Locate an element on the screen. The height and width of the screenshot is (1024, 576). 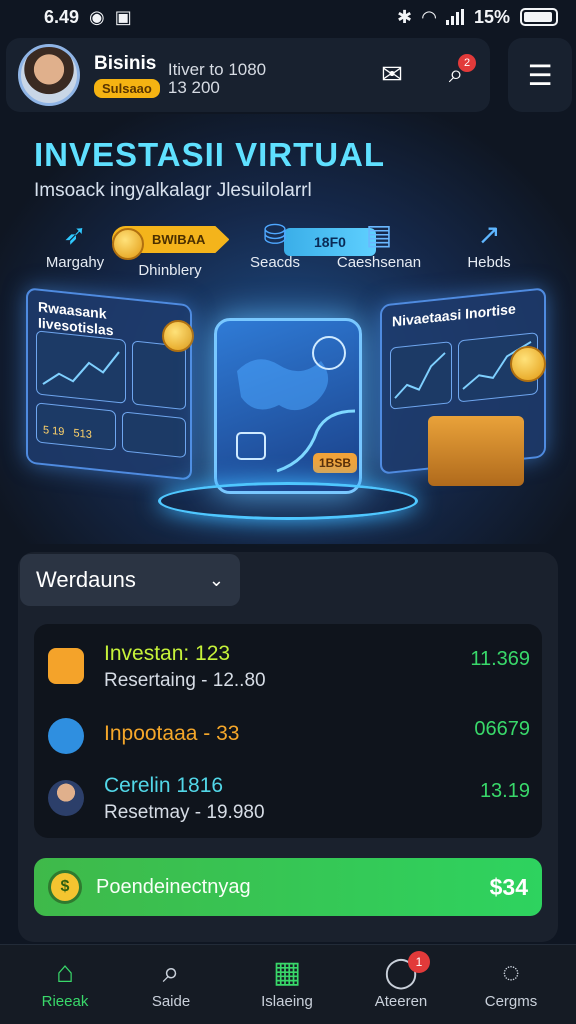
right-panel-title: Nivaetaasi Inortise is located at coordinates (454, 315).